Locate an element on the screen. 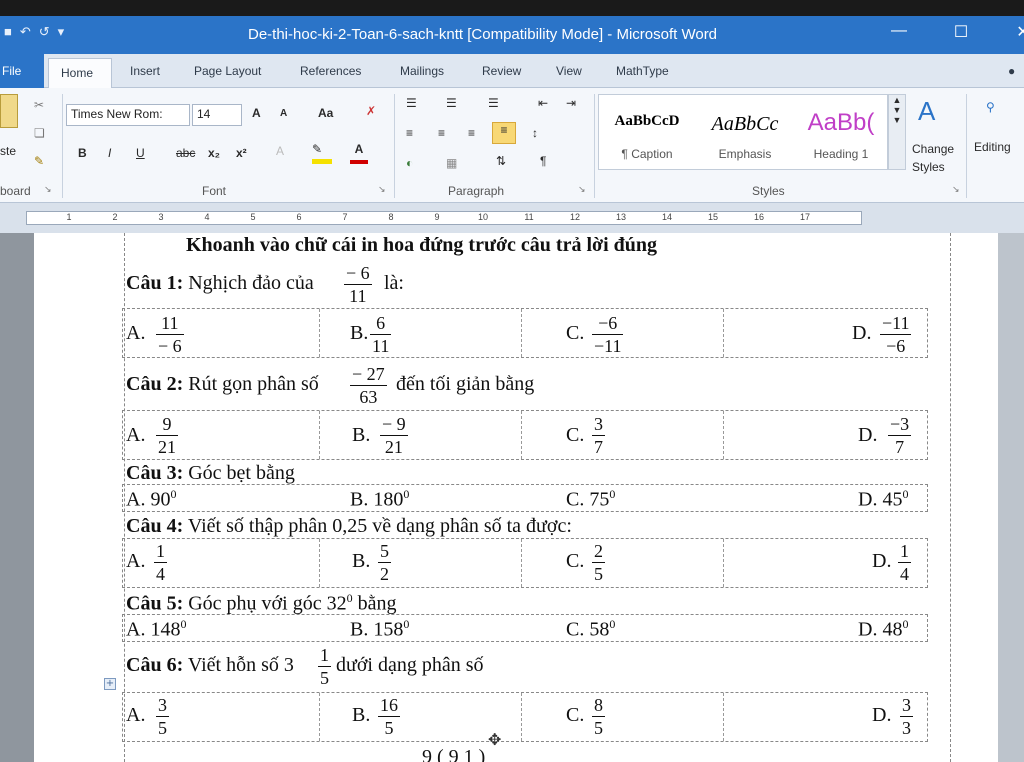  question-5-options is located at coordinates (525, 628).